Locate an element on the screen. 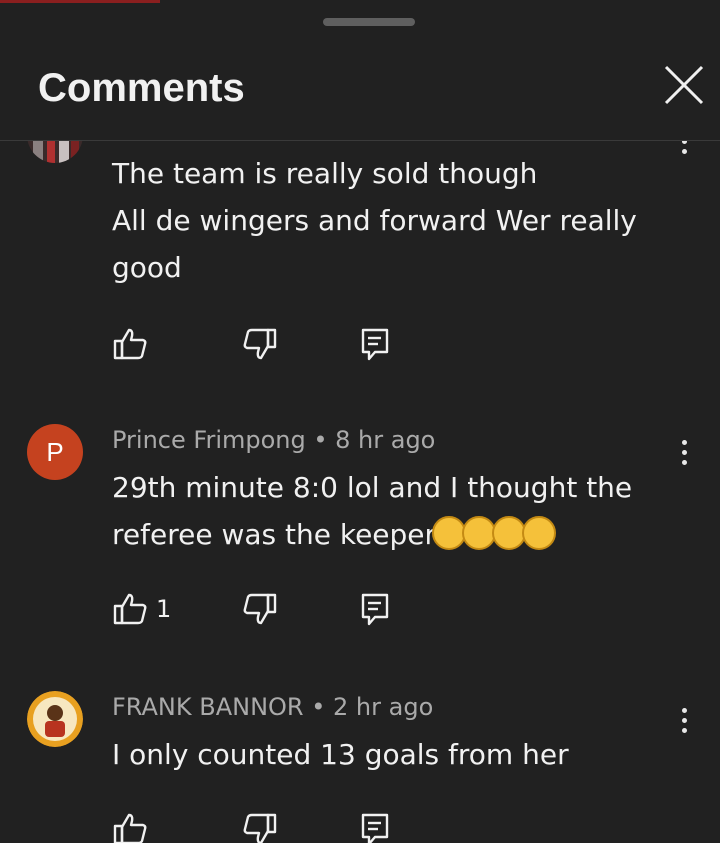  close-button is located at coordinates (684, 85).